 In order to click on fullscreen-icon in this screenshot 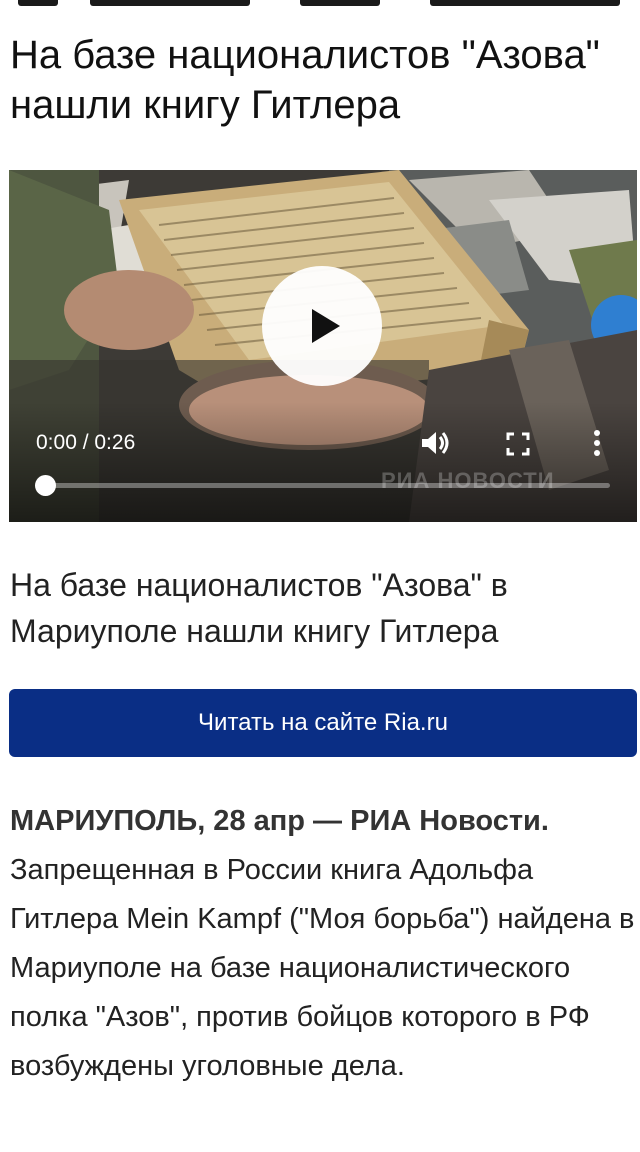, I will do `click(518, 444)`.